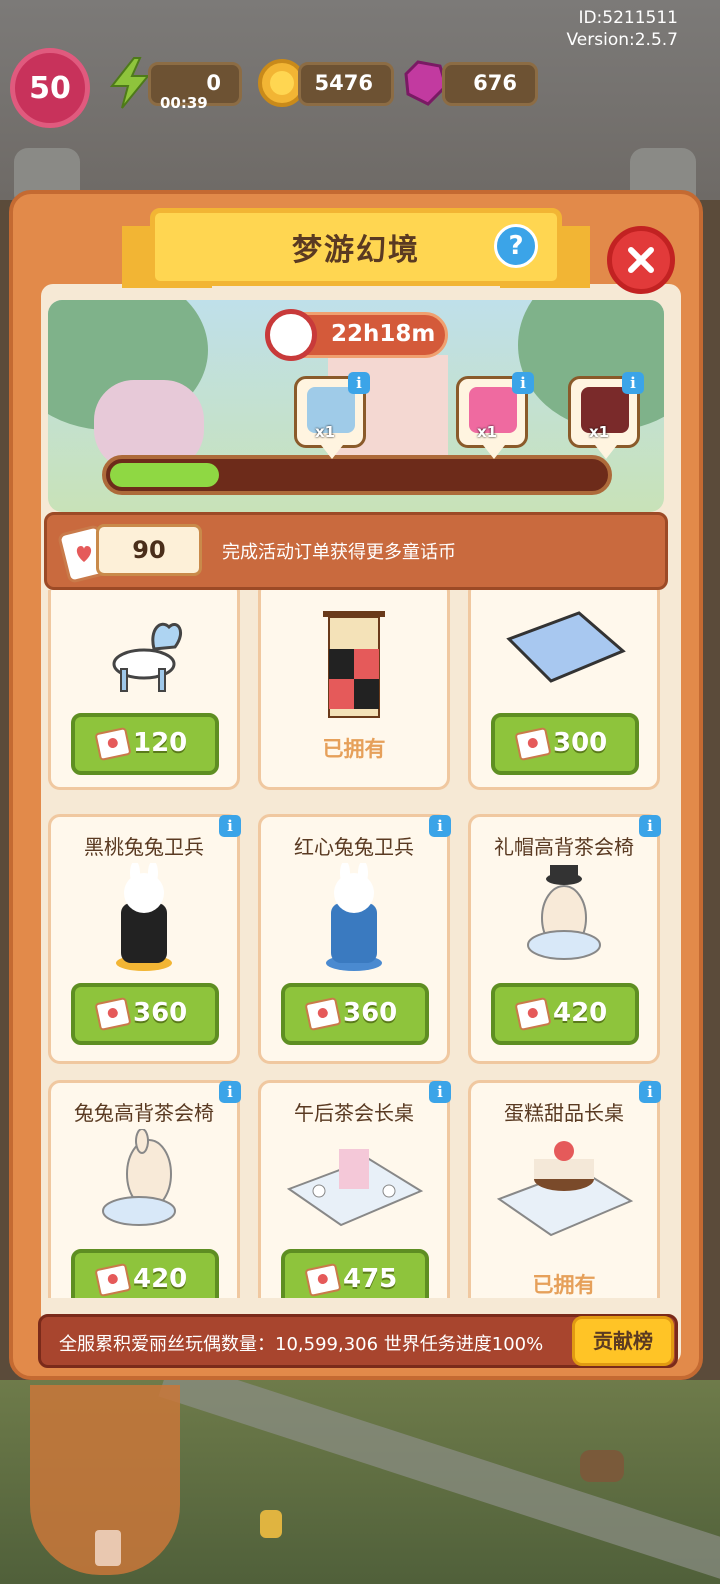 The width and height of the screenshot is (720, 1584). I want to click on fairy-coin-value: 90, so click(149, 550).